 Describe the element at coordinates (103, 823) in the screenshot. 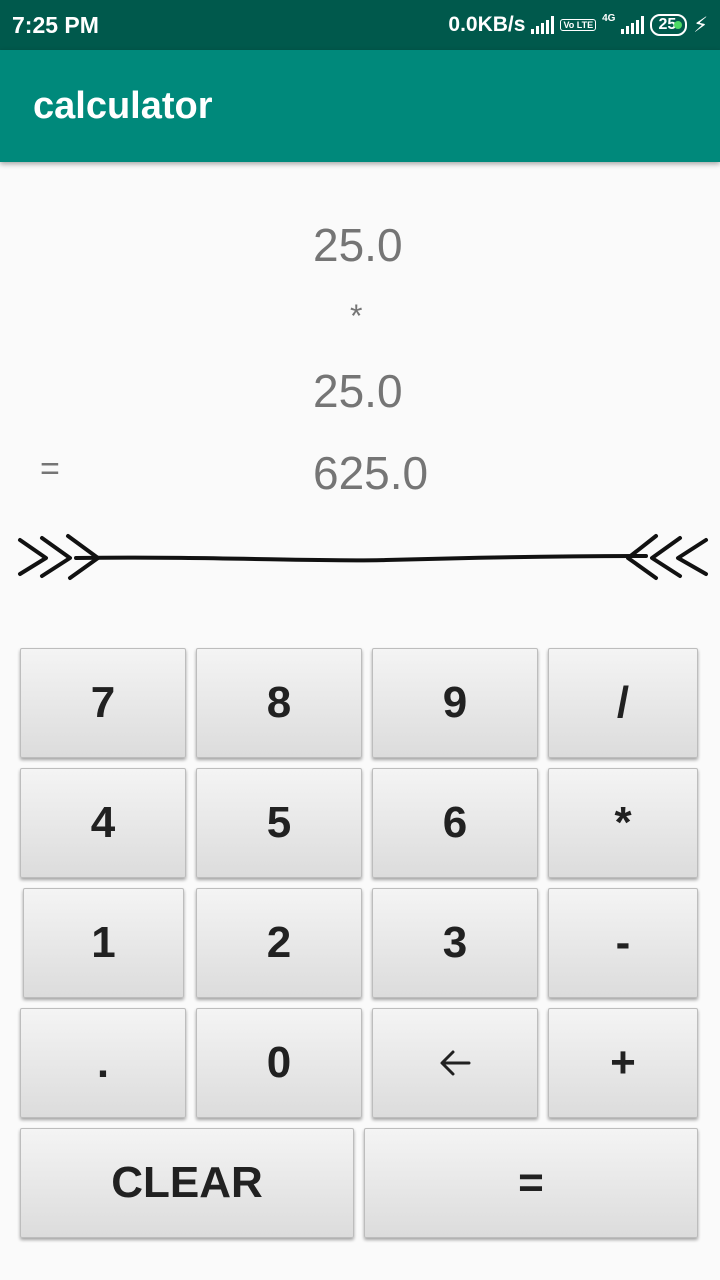

I see `digit-4-button: 4` at that location.